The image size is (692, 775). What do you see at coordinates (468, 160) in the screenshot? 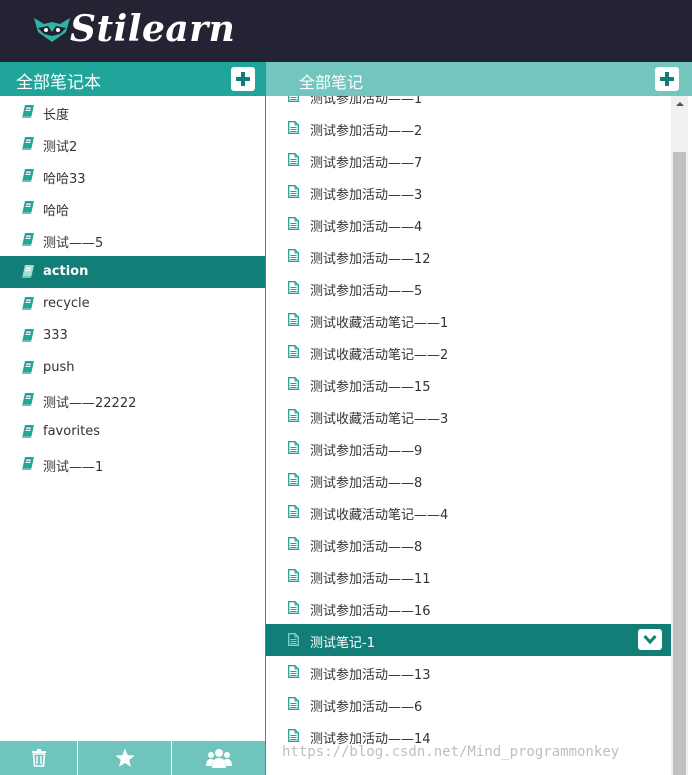
I see `note-item: 测试参加活动——7` at bounding box center [468, 160].